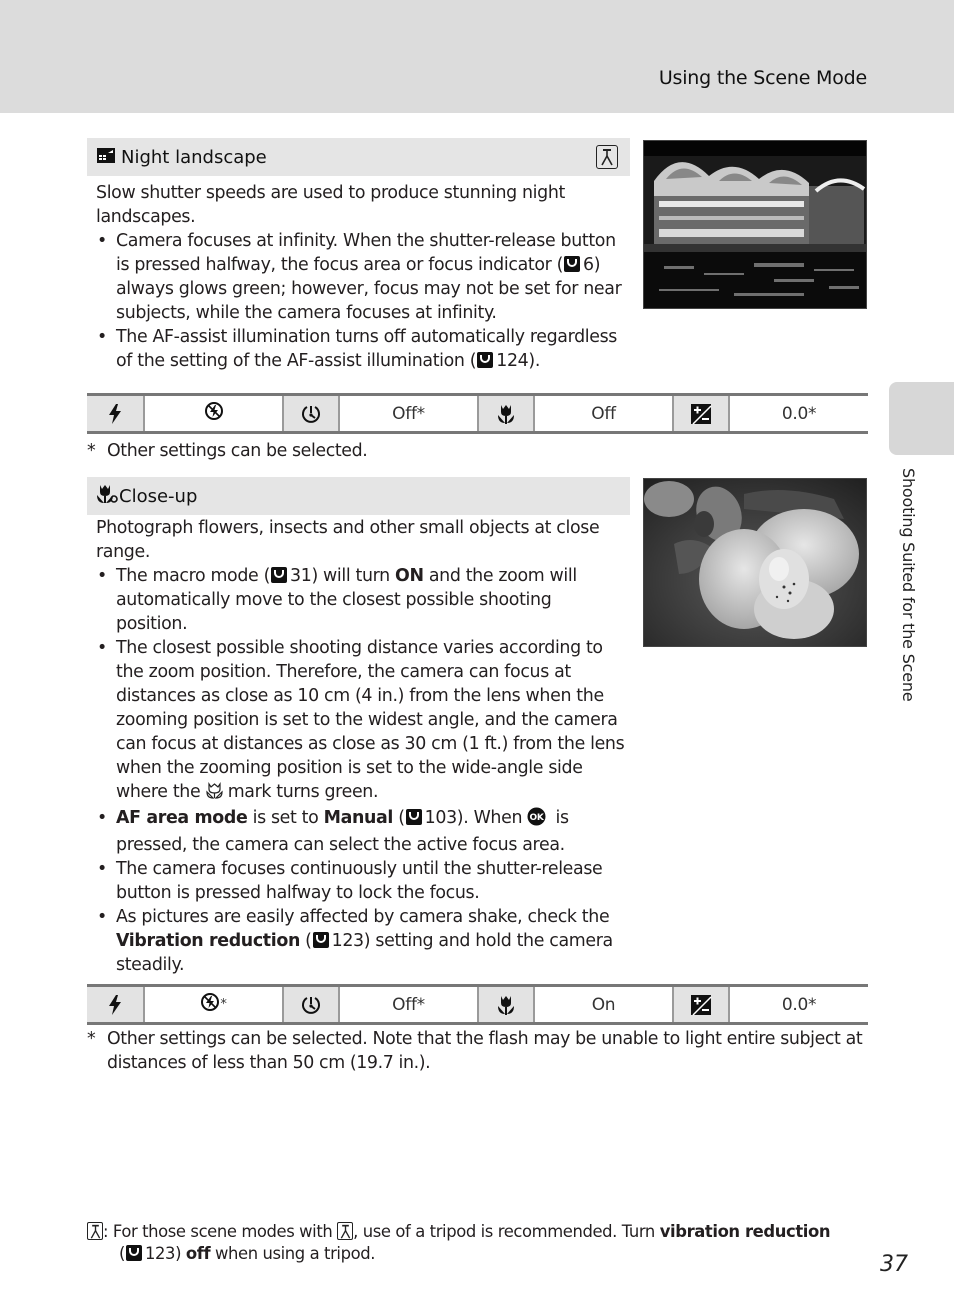 This screenshot has height=1314, width=954. I want to click on close-up-photo, so click(755, 562).